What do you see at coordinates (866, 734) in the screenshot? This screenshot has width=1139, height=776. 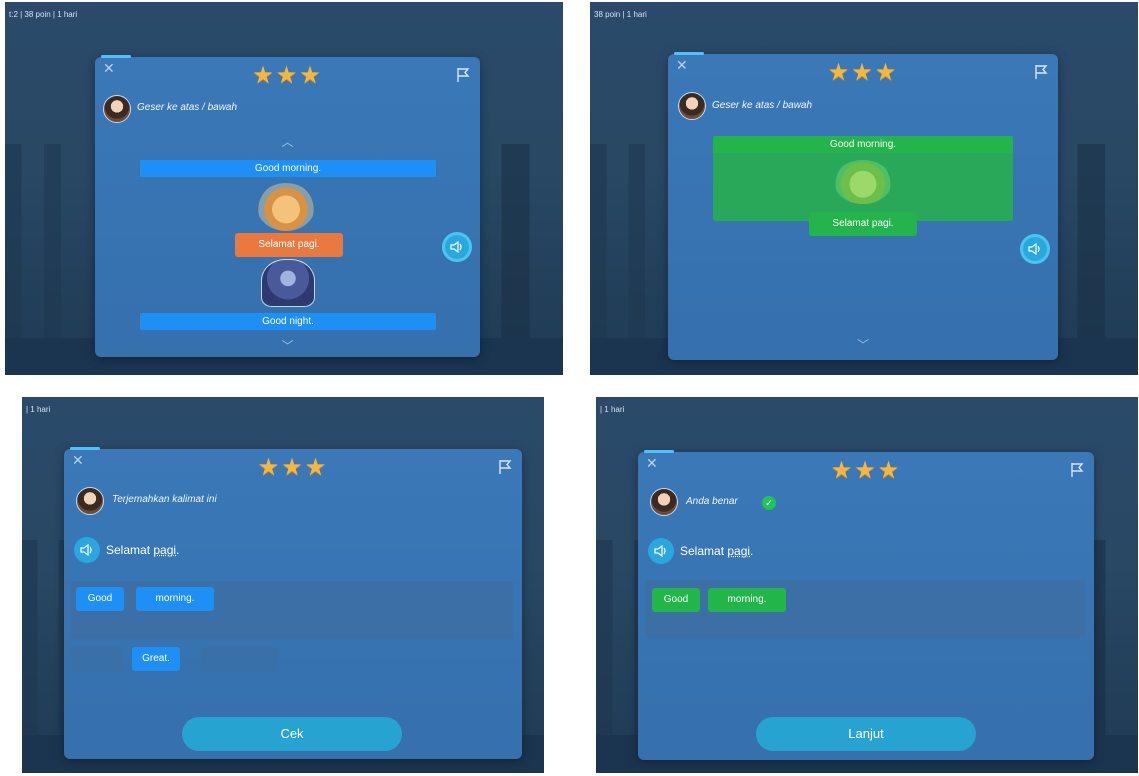 I see `continue-button: Lanjut` at bounding box center [866, 734].